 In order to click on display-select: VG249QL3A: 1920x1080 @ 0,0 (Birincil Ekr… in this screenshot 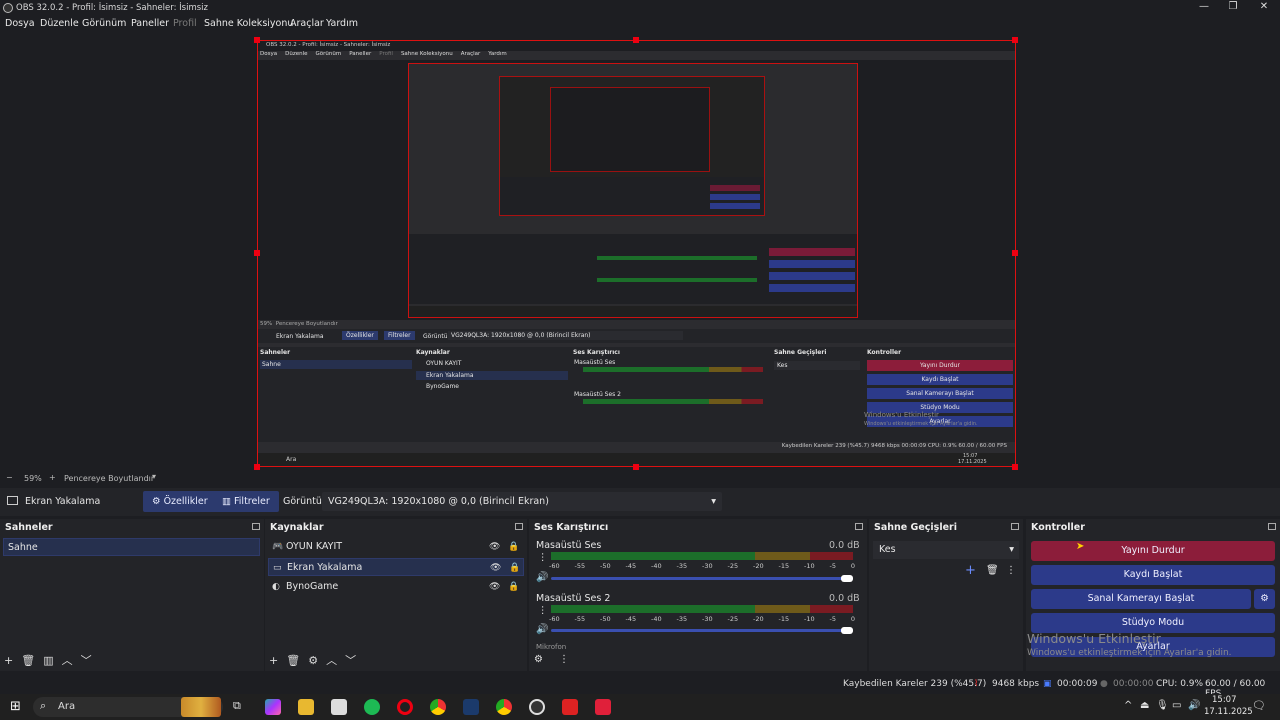, I will do `click(522, 501)`.